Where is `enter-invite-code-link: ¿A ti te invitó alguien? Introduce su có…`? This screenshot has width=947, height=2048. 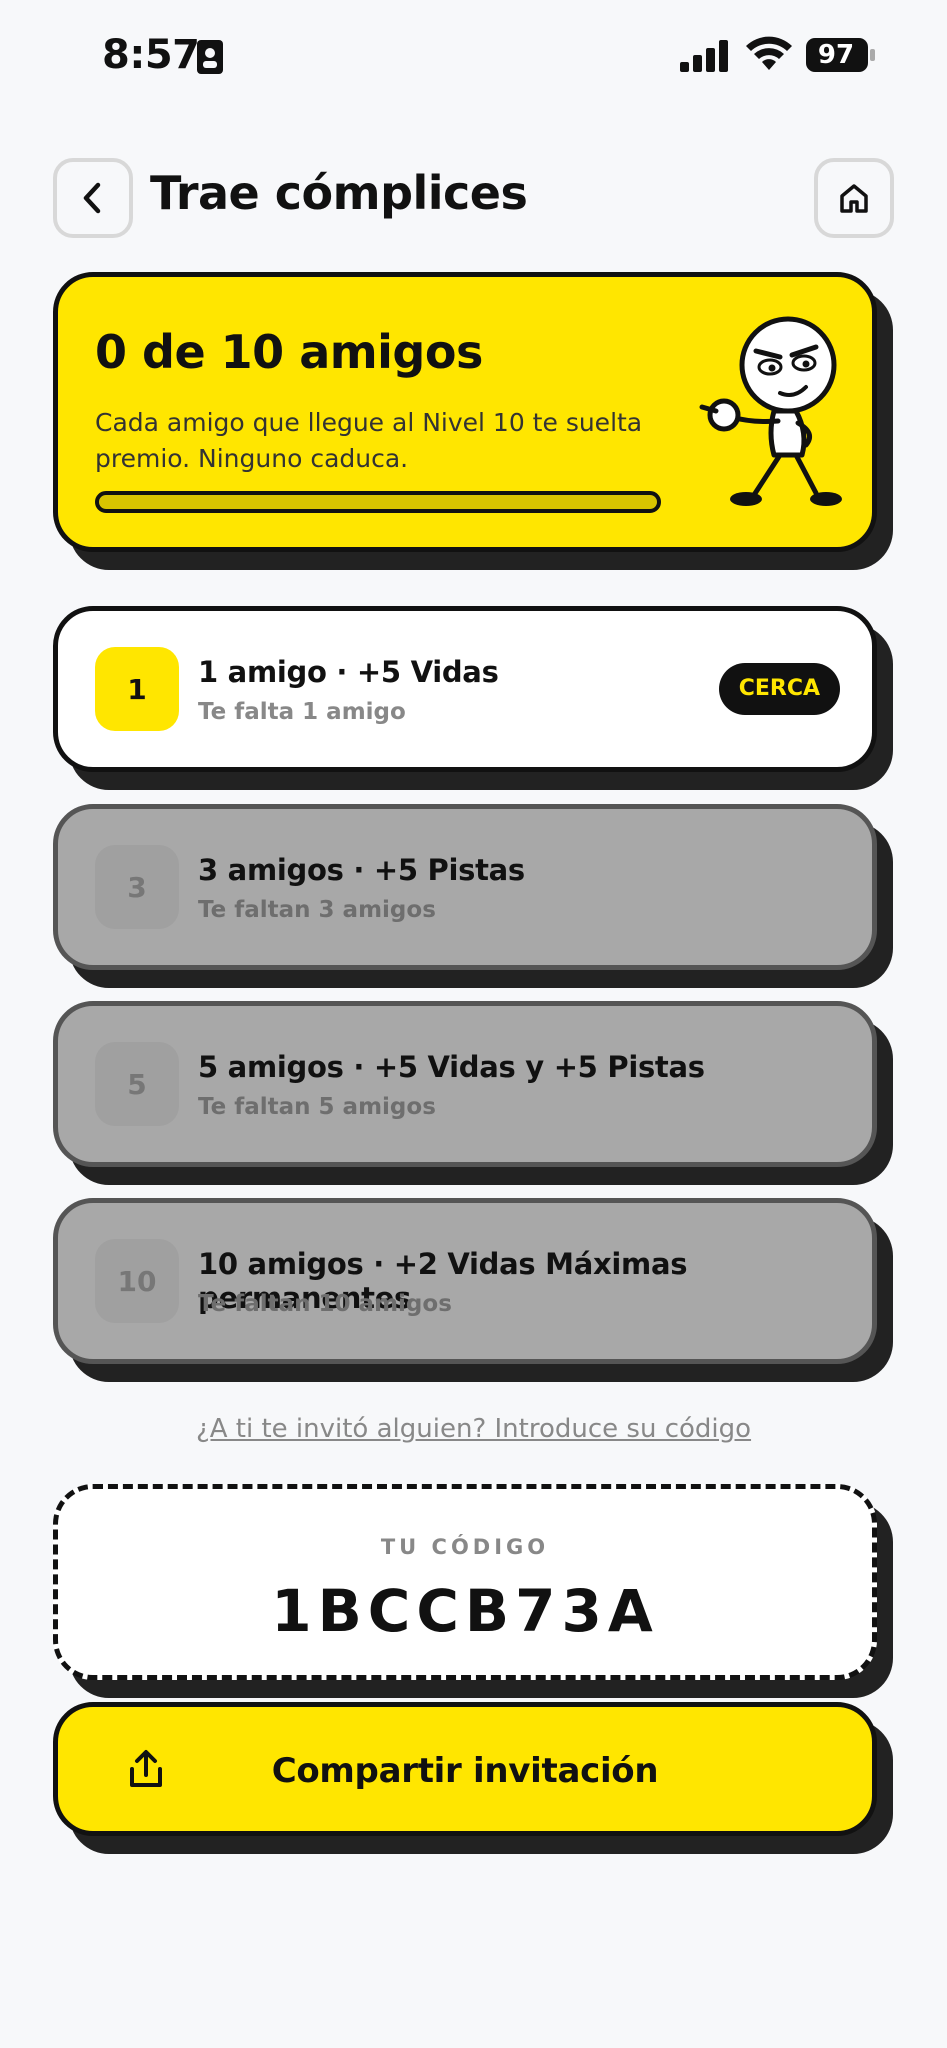
enter-invite-code-link: ¿A ti te invitó alguien? Introduce su có… is located at coordinates (473, 1429).